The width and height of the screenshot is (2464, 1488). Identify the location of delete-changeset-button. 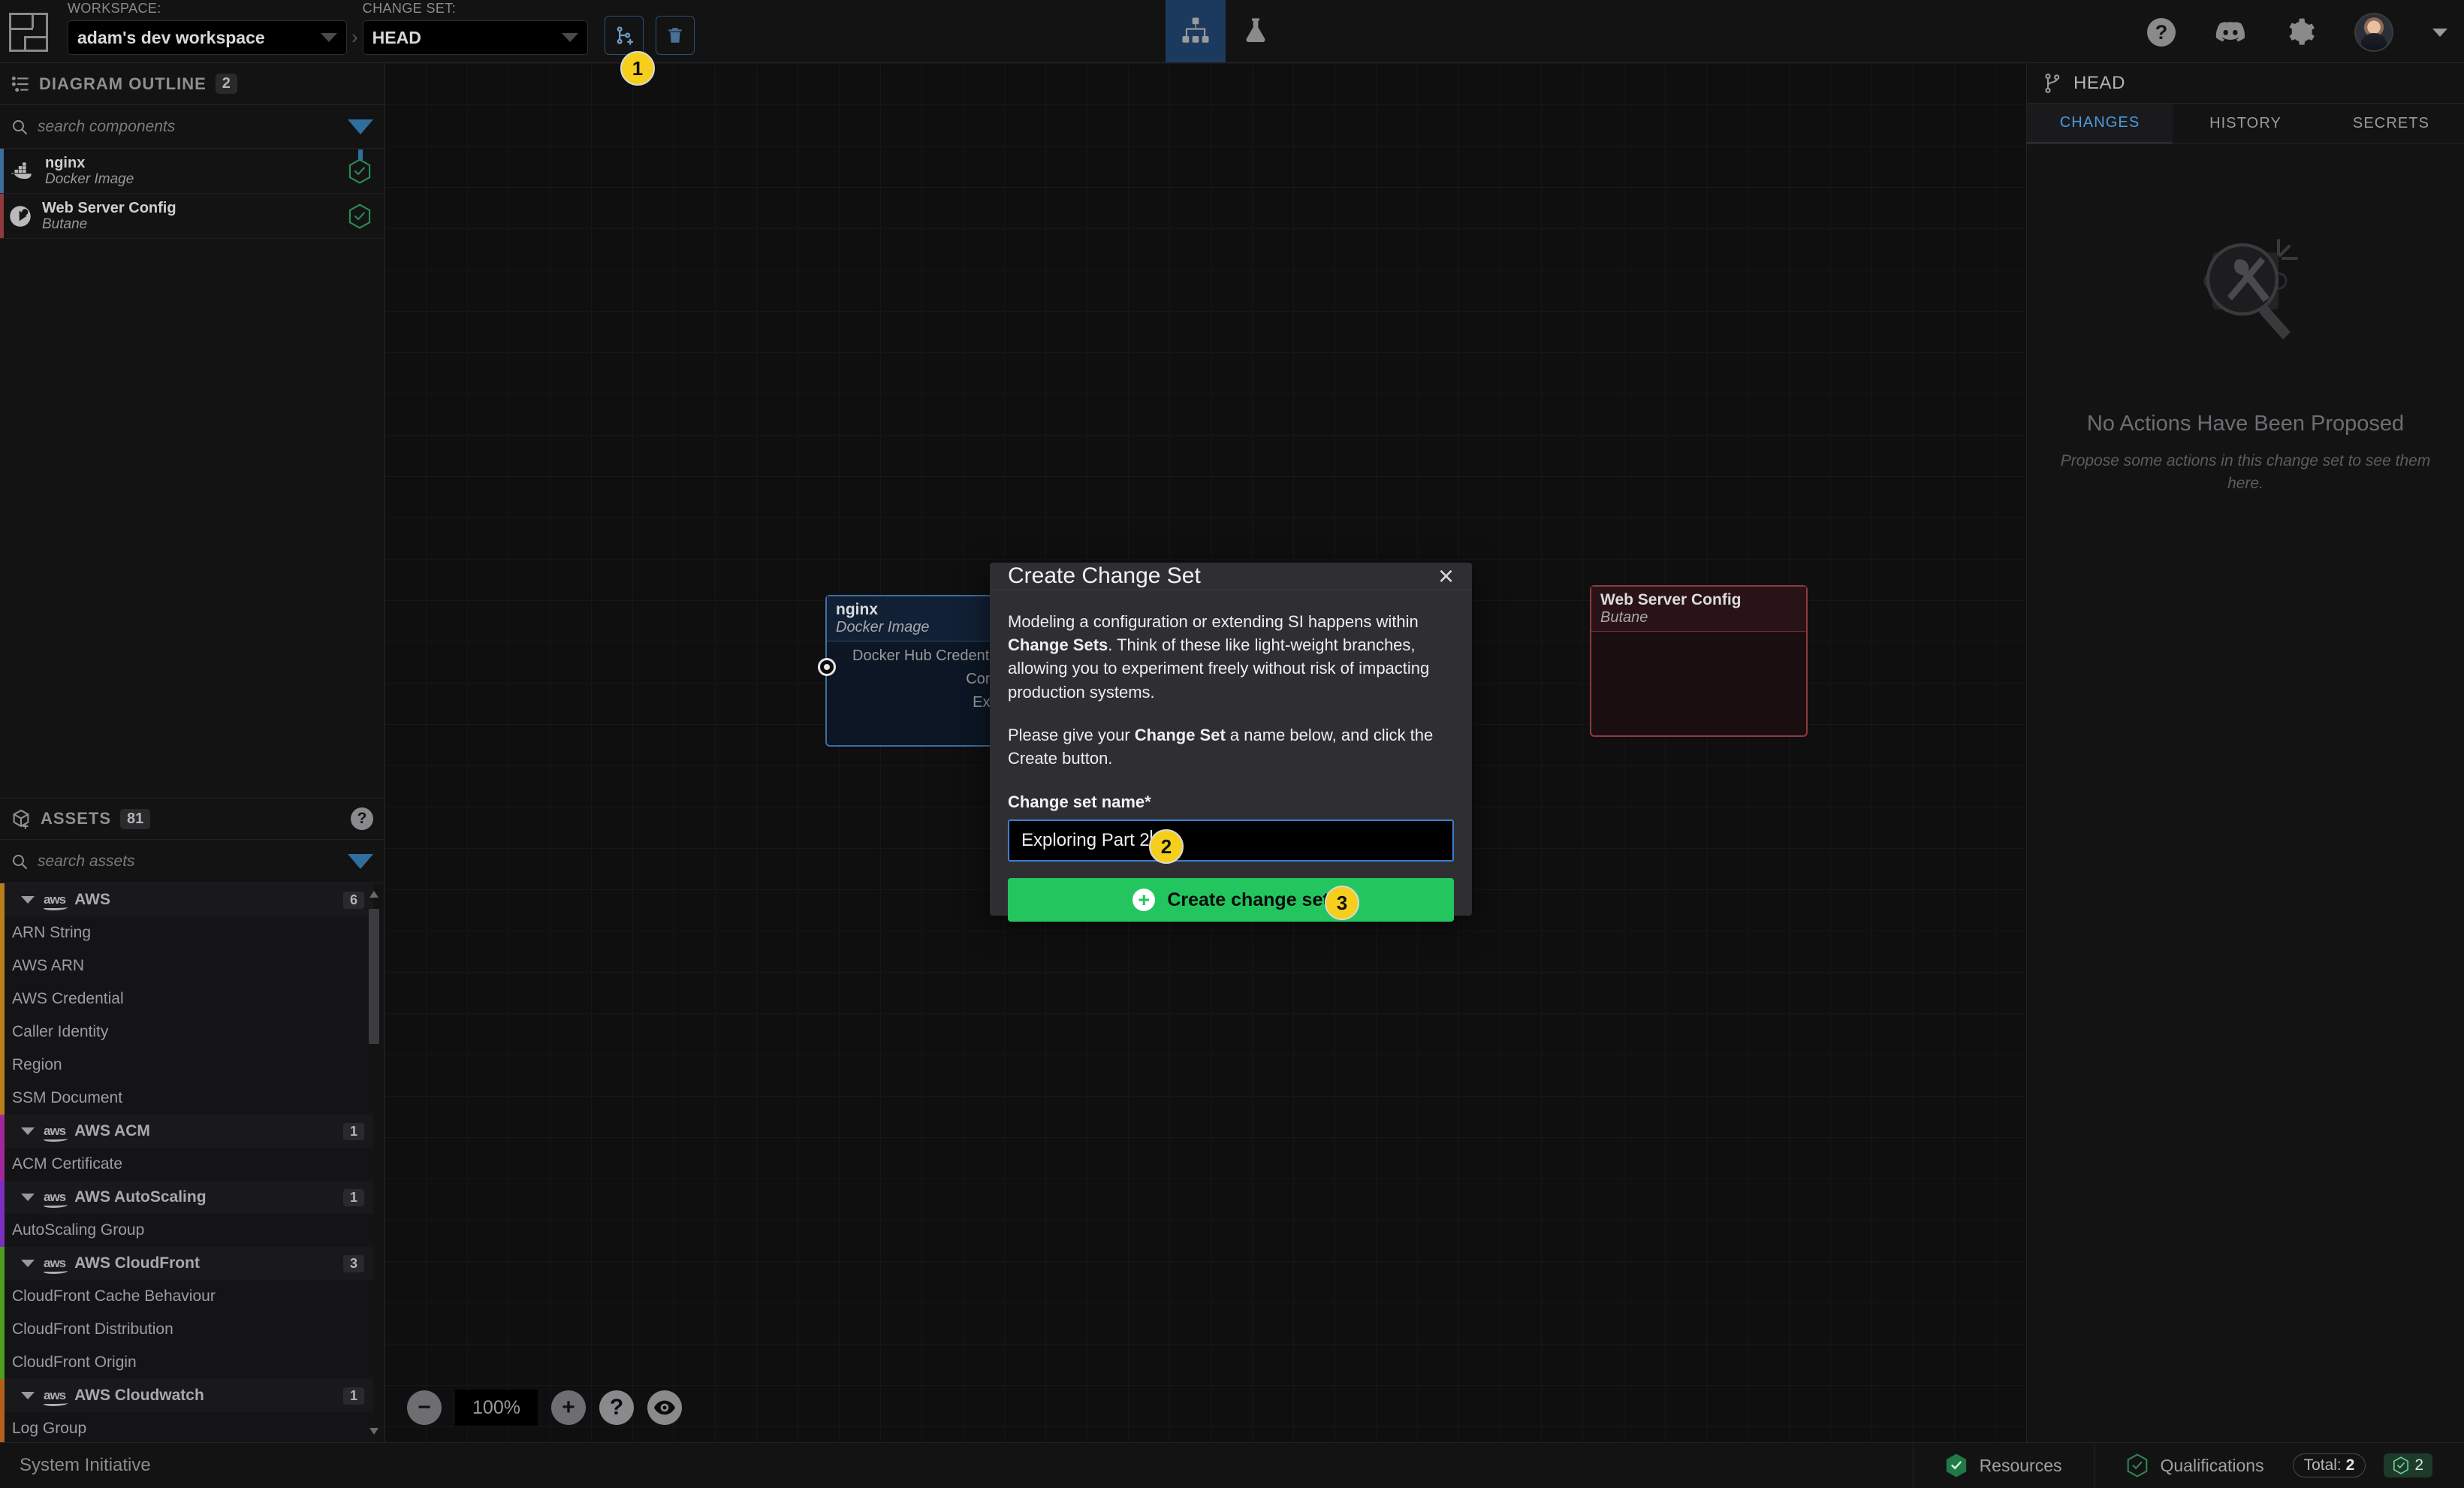
(675, 35).